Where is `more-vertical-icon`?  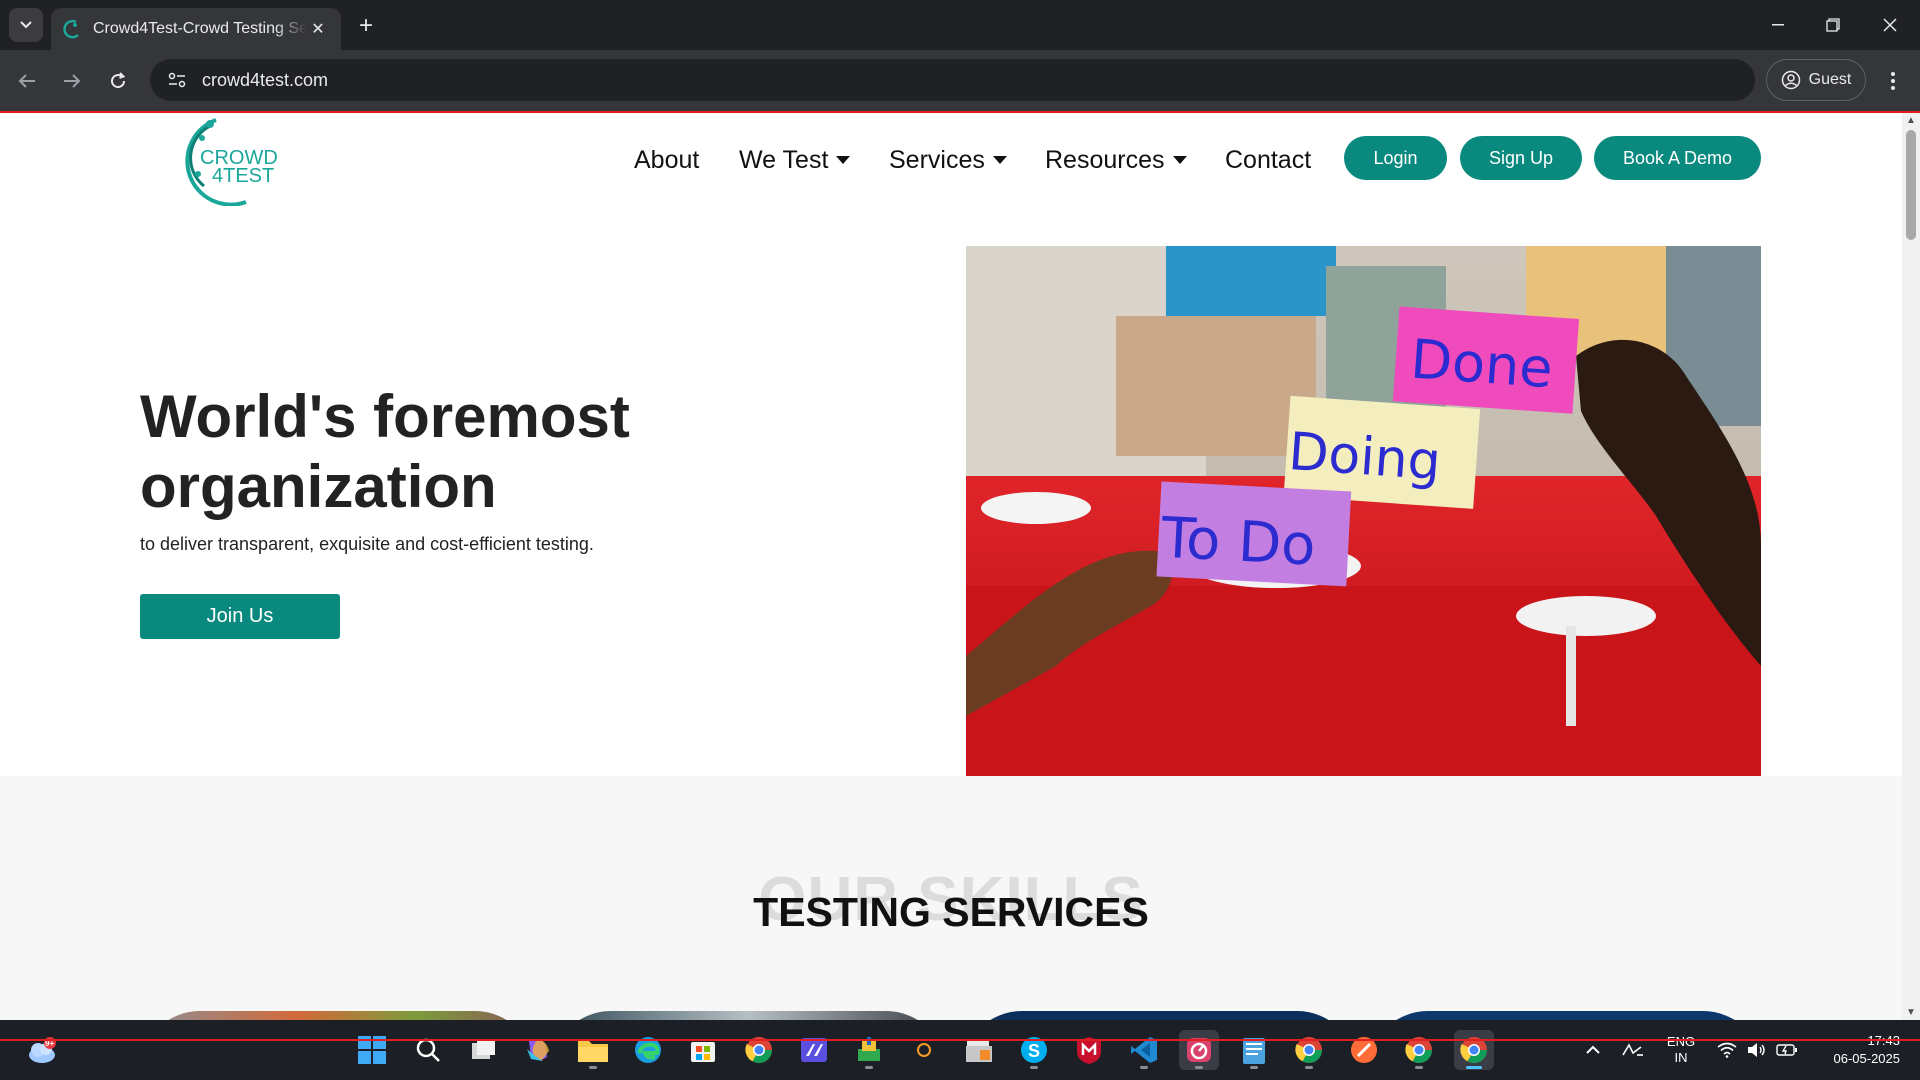
more-vertical-icon is located at coordinates (1893, 81).